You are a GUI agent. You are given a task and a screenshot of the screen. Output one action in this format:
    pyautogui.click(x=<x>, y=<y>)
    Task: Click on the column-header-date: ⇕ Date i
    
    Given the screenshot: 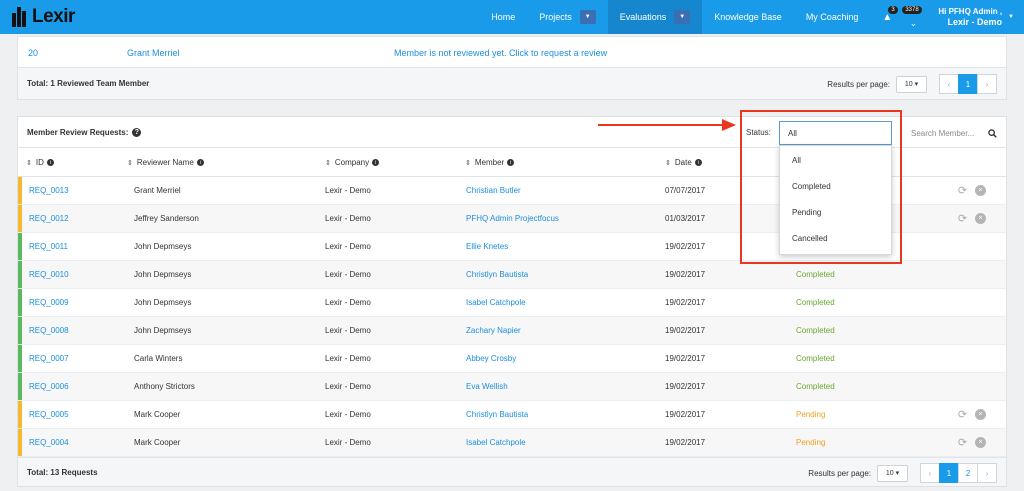 What is the action you would take?
    pyautogui.click(x=683, y=162)
    